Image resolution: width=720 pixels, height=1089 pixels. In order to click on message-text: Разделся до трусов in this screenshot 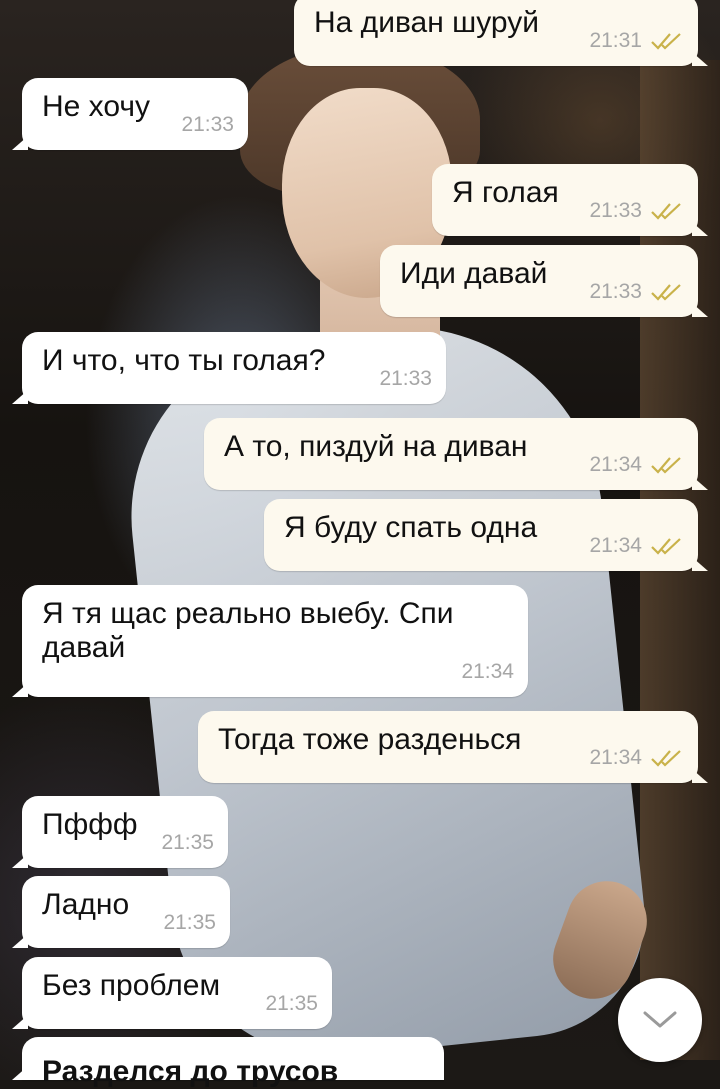, I will do `click(190, 1071)`.